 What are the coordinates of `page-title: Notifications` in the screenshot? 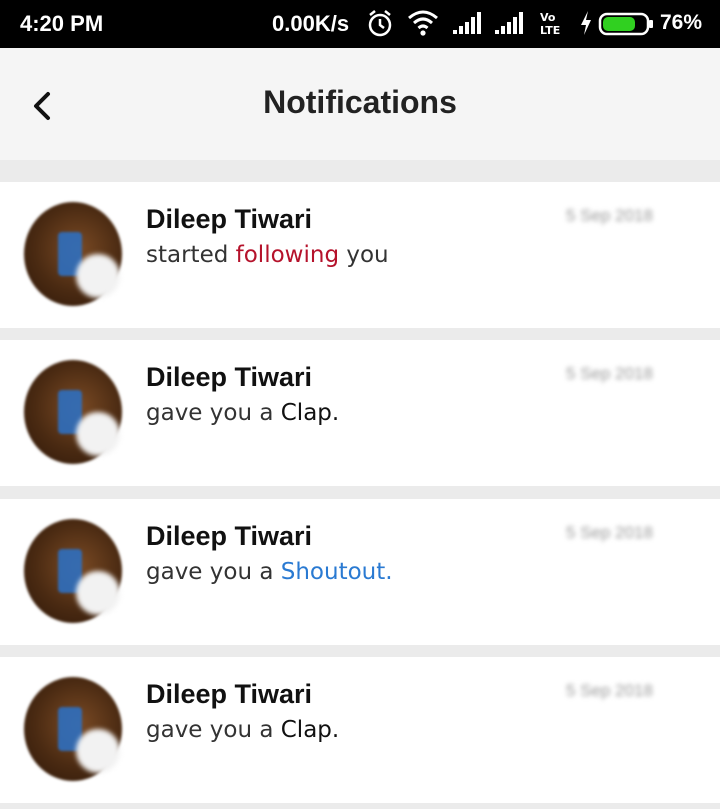 It's located at (360, 102).